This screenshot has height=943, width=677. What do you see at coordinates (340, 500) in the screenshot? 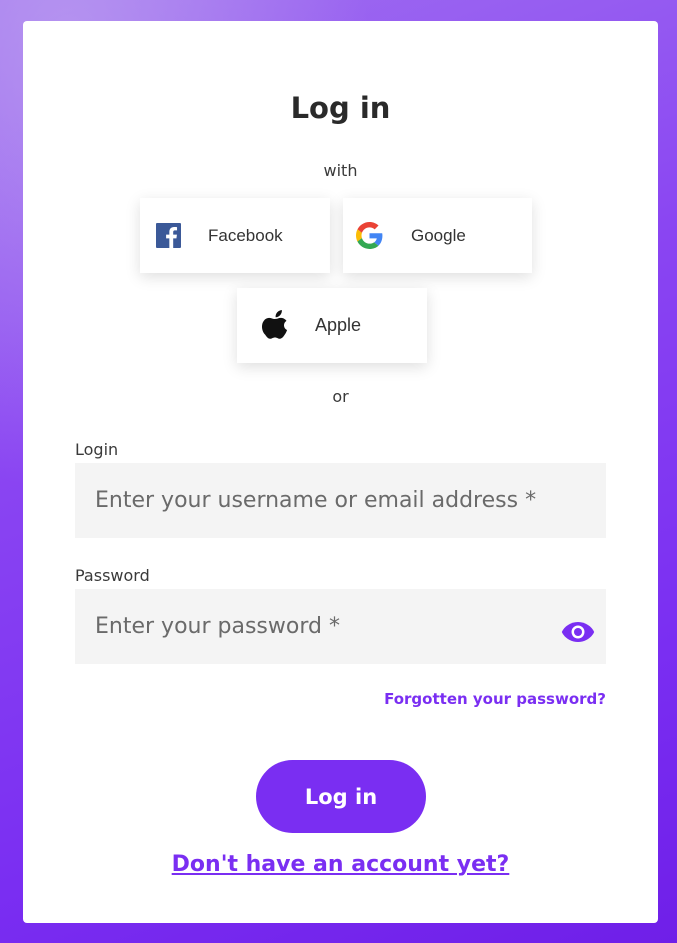
I see `login-input` at bounding box center [340, 500].